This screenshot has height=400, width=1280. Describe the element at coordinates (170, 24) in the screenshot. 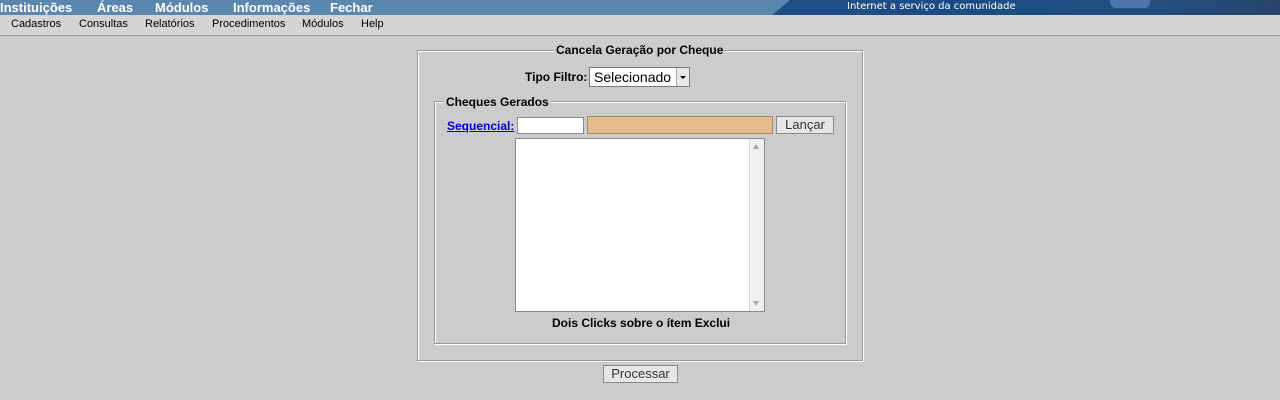

I see `menu-relatorios: Relatórios` at that location.